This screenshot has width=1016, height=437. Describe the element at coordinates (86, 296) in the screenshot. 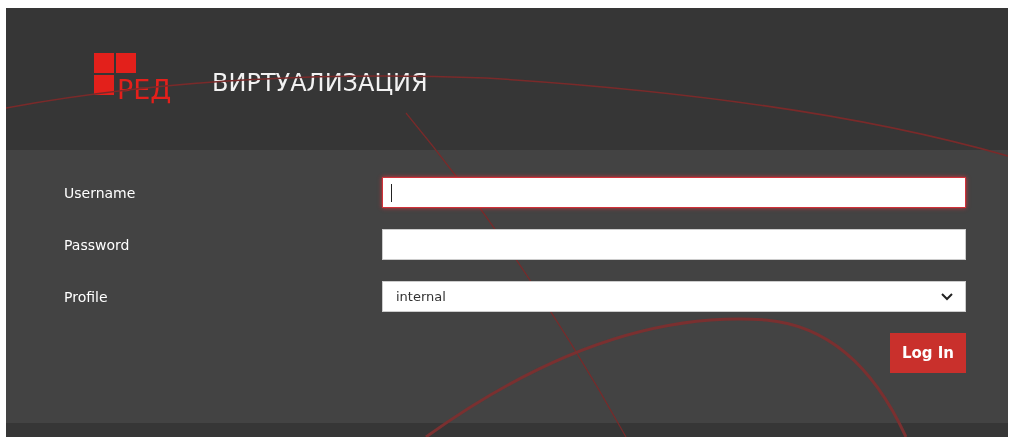

I see `field-label: Profile` at that location.